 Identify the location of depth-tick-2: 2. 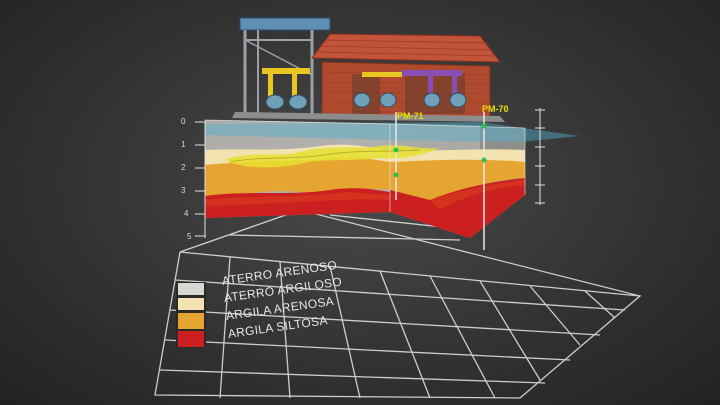
(183, 167).